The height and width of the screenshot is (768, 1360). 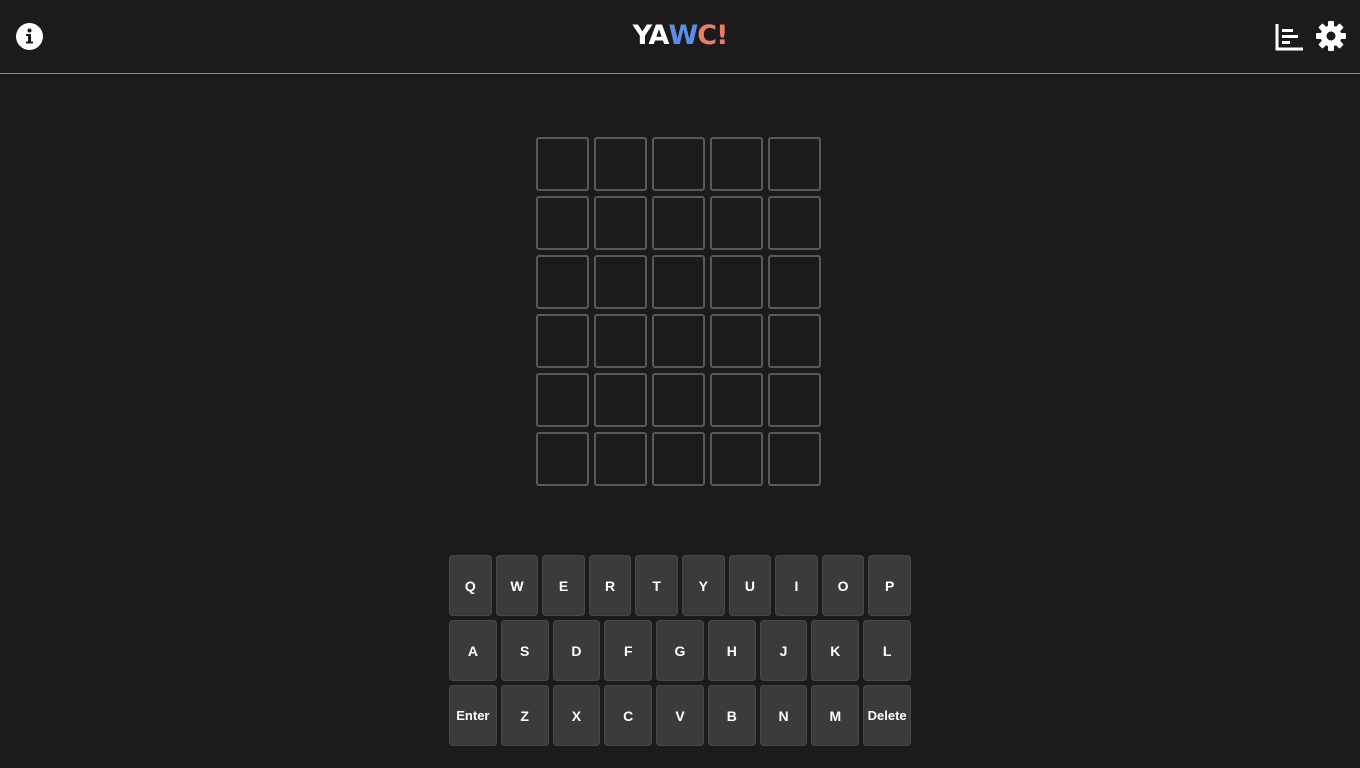 What do you see at coordinates (576, 650) in the screenshot?
I see `key-d: D` at bounding box center [576, 650].